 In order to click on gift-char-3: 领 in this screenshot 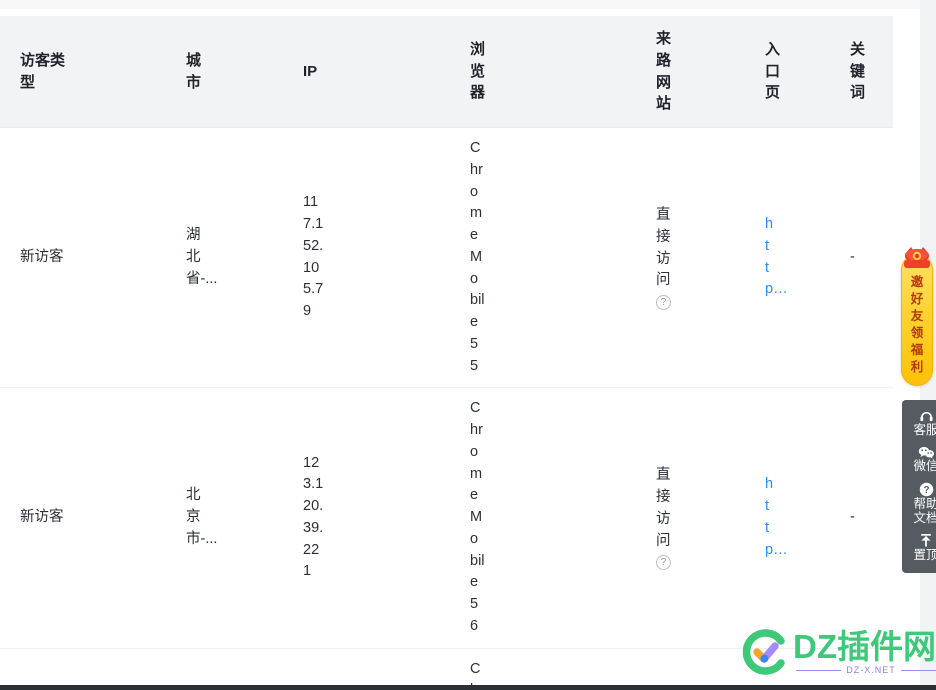, I will do `click(917, 333)`.